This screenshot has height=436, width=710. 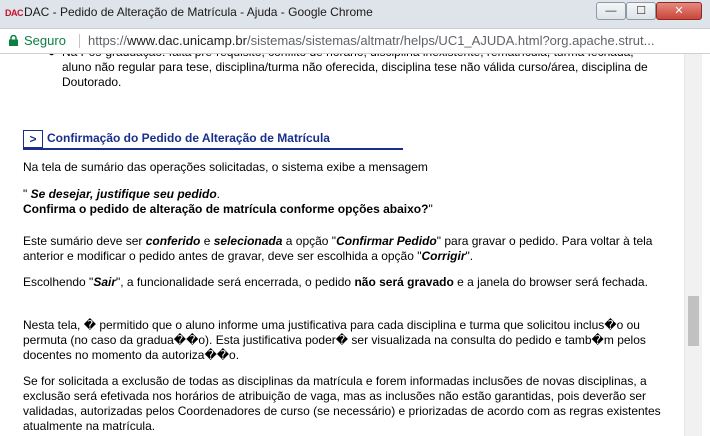 I want to click on address-separator, so click(x=79, y=41).